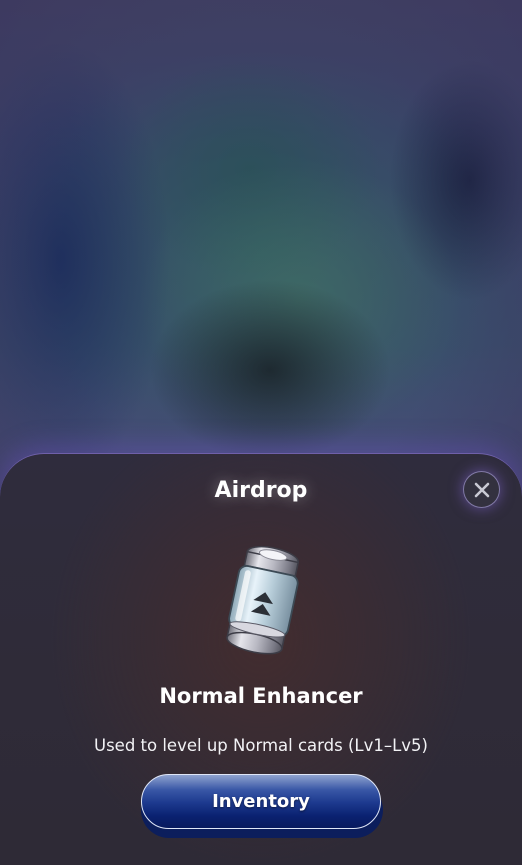 This screenshot has width=522, height=865. I want to click on inventory-button: Inventory, so click(261, 801).